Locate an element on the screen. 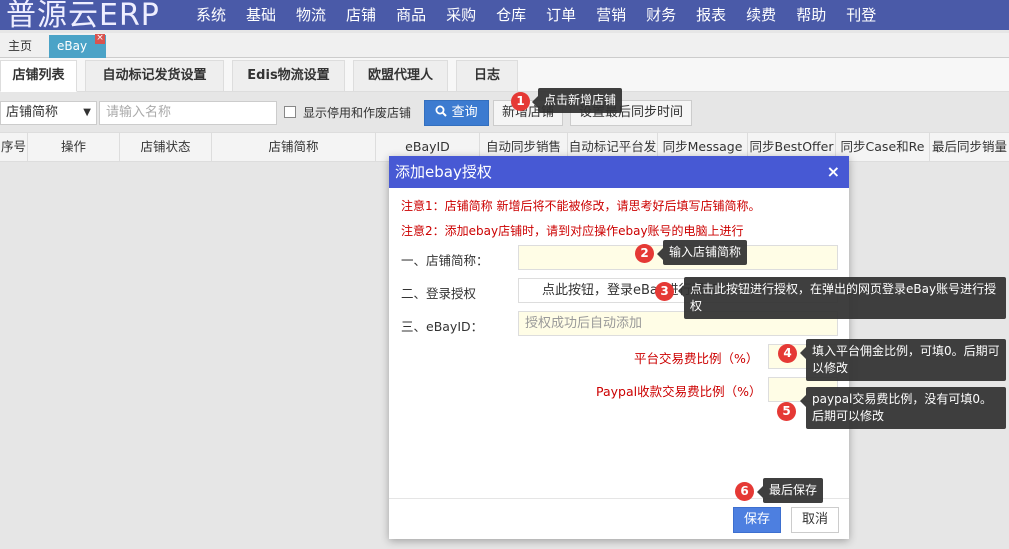 Image resolution: width=1009 pixels, height=549 pixels. col-last-sync: 最后同步销量 is located at coordinates (969, 147).